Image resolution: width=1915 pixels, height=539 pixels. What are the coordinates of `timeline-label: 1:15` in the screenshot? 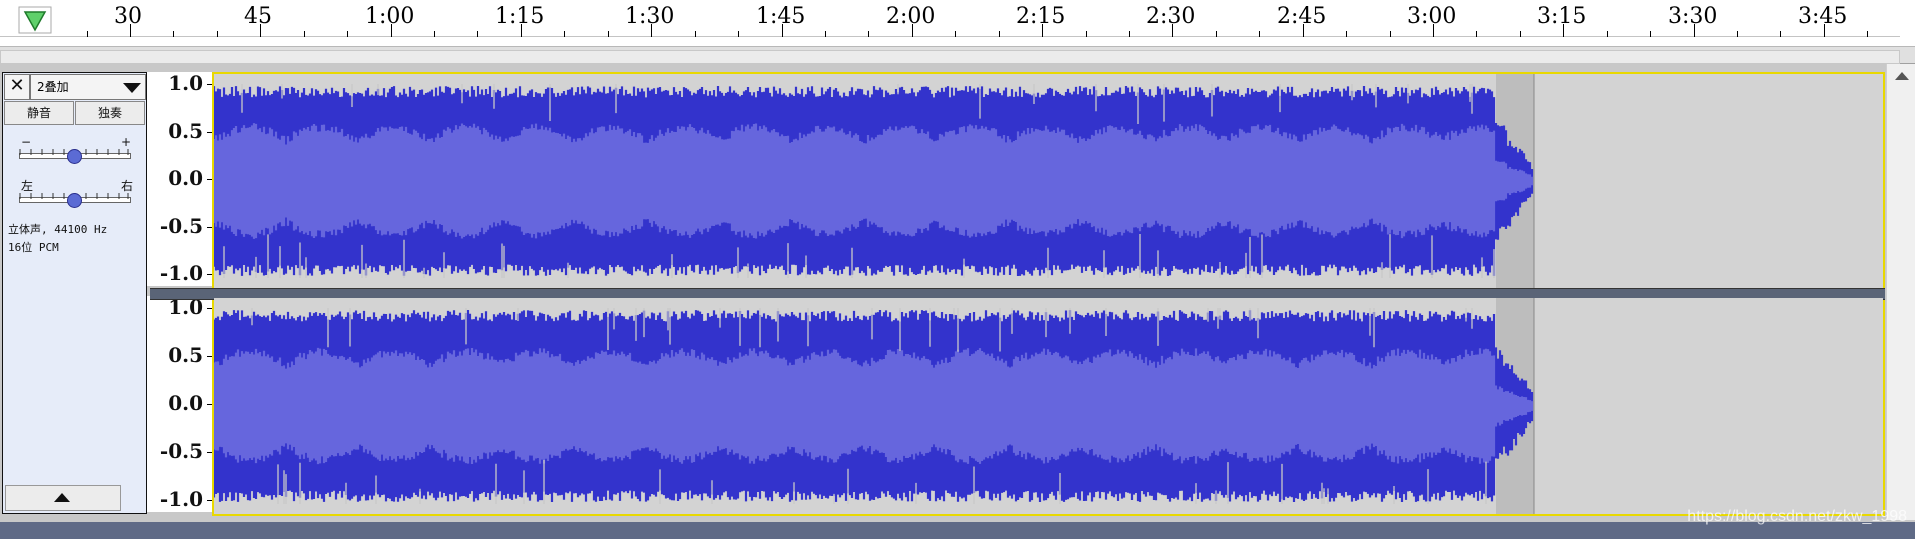 It's located at (520, 16).